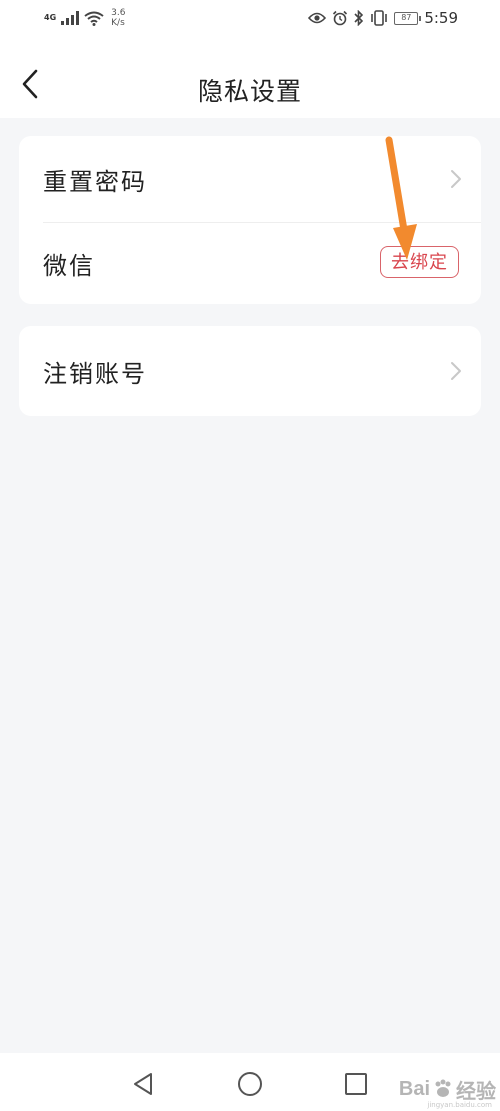 This screenshot has width=500, height=1111. What do you see at coordinates (441, 18) in the screenshot?
I see `clock: 5:59` at bounding box center [441, 18].